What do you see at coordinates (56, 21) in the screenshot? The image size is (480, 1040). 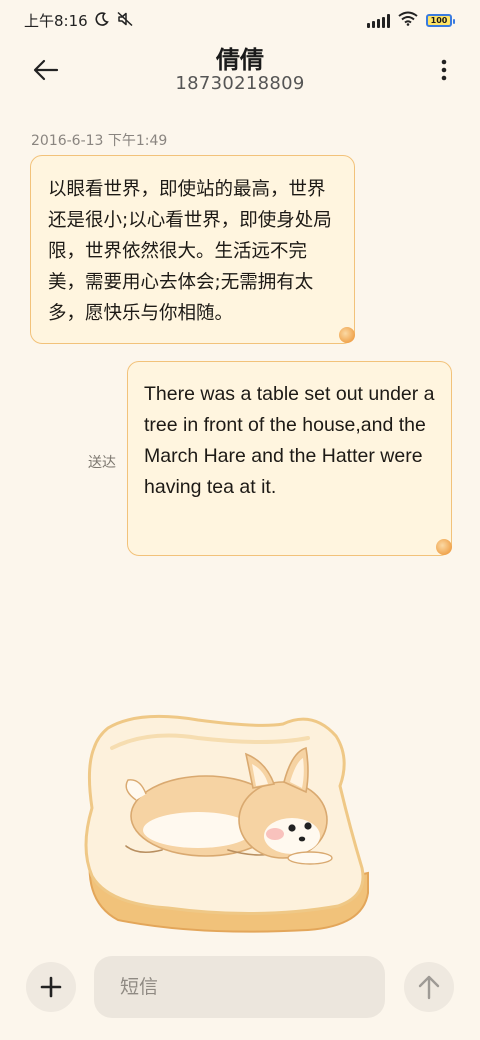 I see `status-time: 上午8:16` at bounding box center [56, 21].